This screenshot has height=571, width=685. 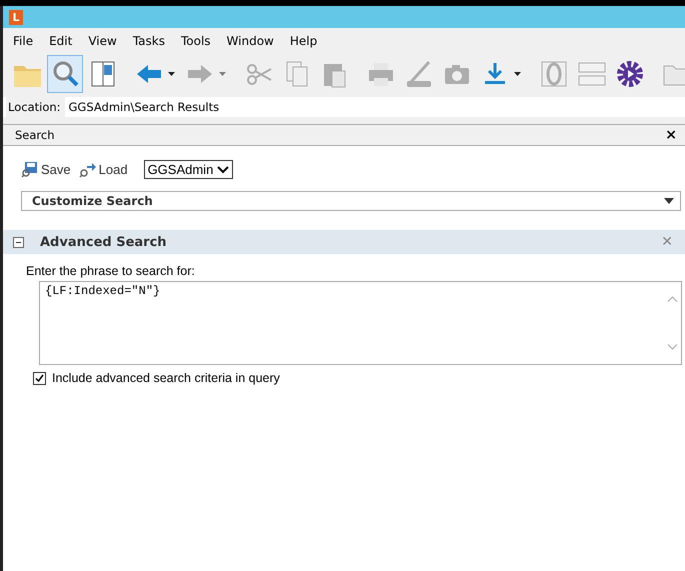 I want to click on customize-search-dropdown: Customize Search, so click(x=351, y=201).